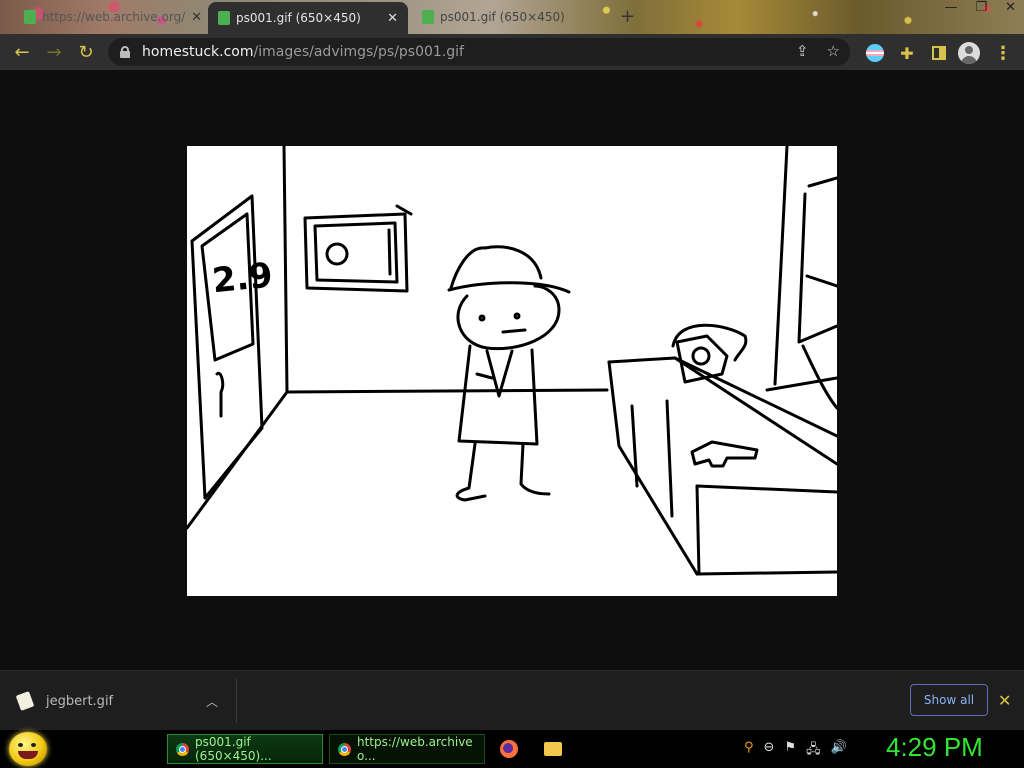 The height and width of the screenshot is (768, 1024). What do you see at coordinates (125, 52) in the screenshot?
I see `lock-icon` at bounding box center [125, 52].